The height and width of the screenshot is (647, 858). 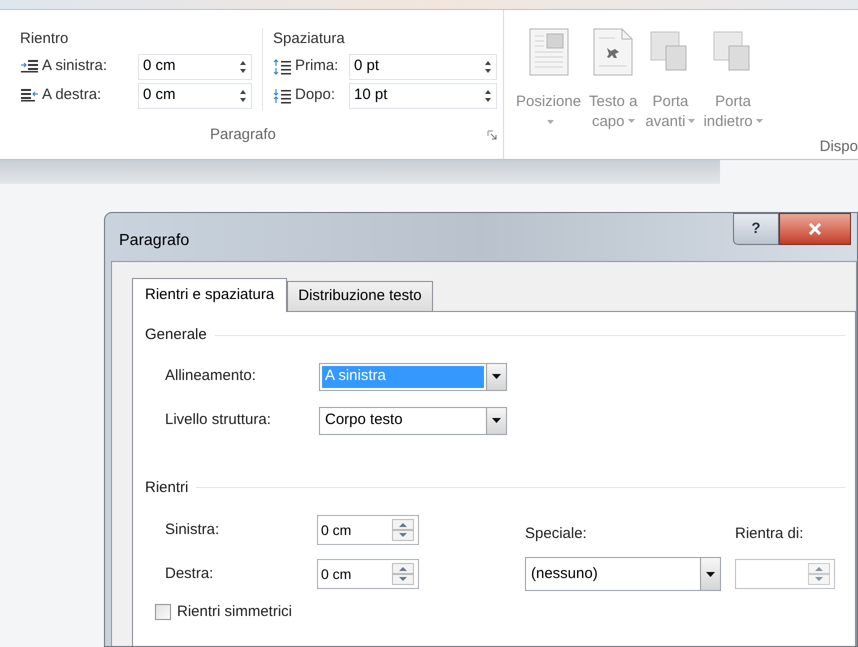 What do you see at coordinates (403, 377) in the screenshot?
I see `dropdown-value: A sinistra` at bounding box center [403, 377].